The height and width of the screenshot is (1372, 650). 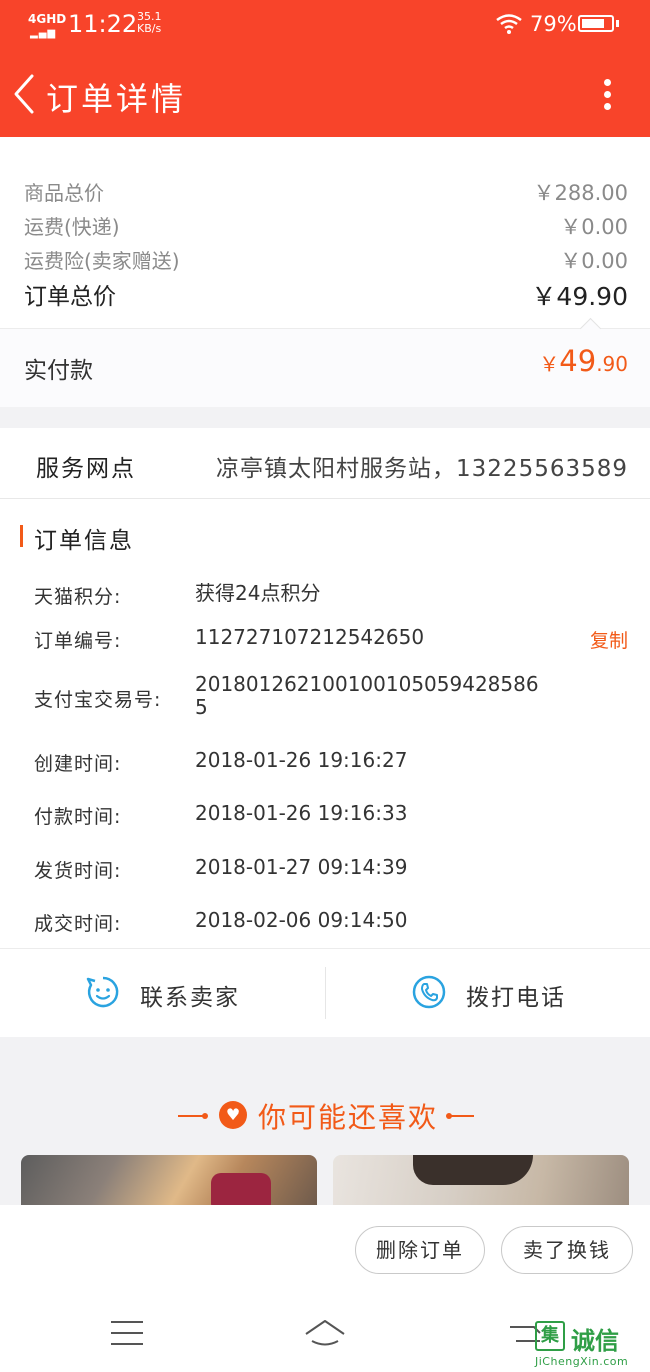 I want to click on section-title: 订单信息, so click(x=84, y=541).